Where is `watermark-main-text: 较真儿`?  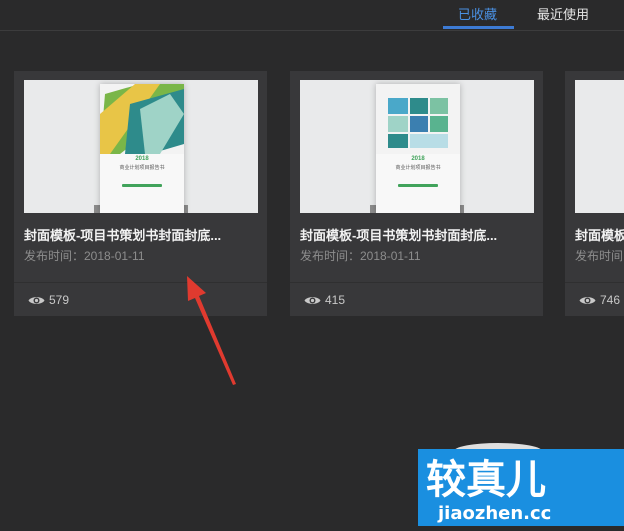 watermark-main-text: 较真儿 is located at coordinates (486, 480).